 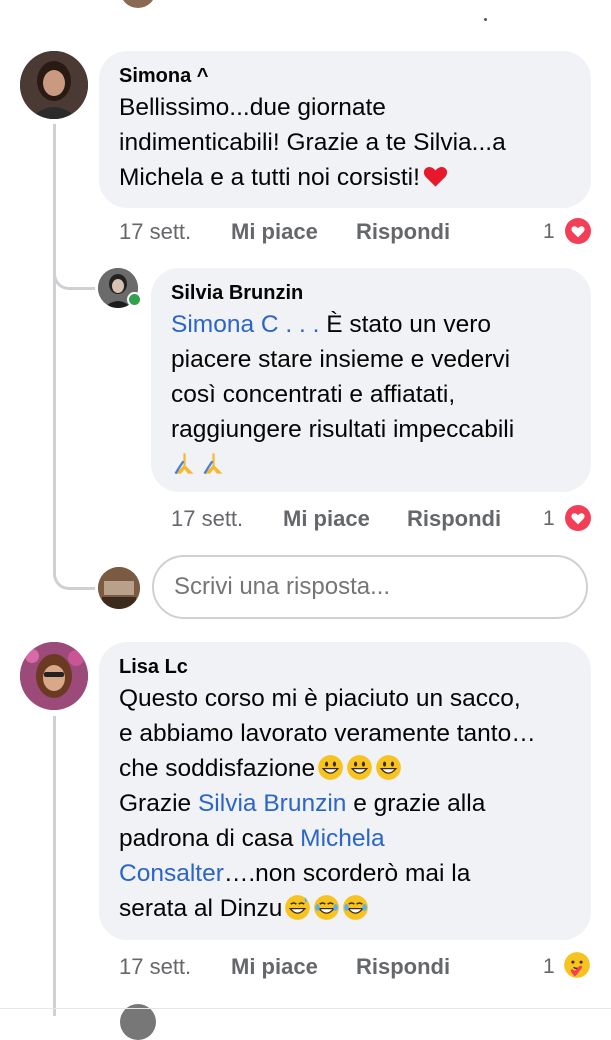 What do you see at coordinates (138, 4) in the screenshot?
I see `partial-avatar-top` at bounding box center [138, 4].